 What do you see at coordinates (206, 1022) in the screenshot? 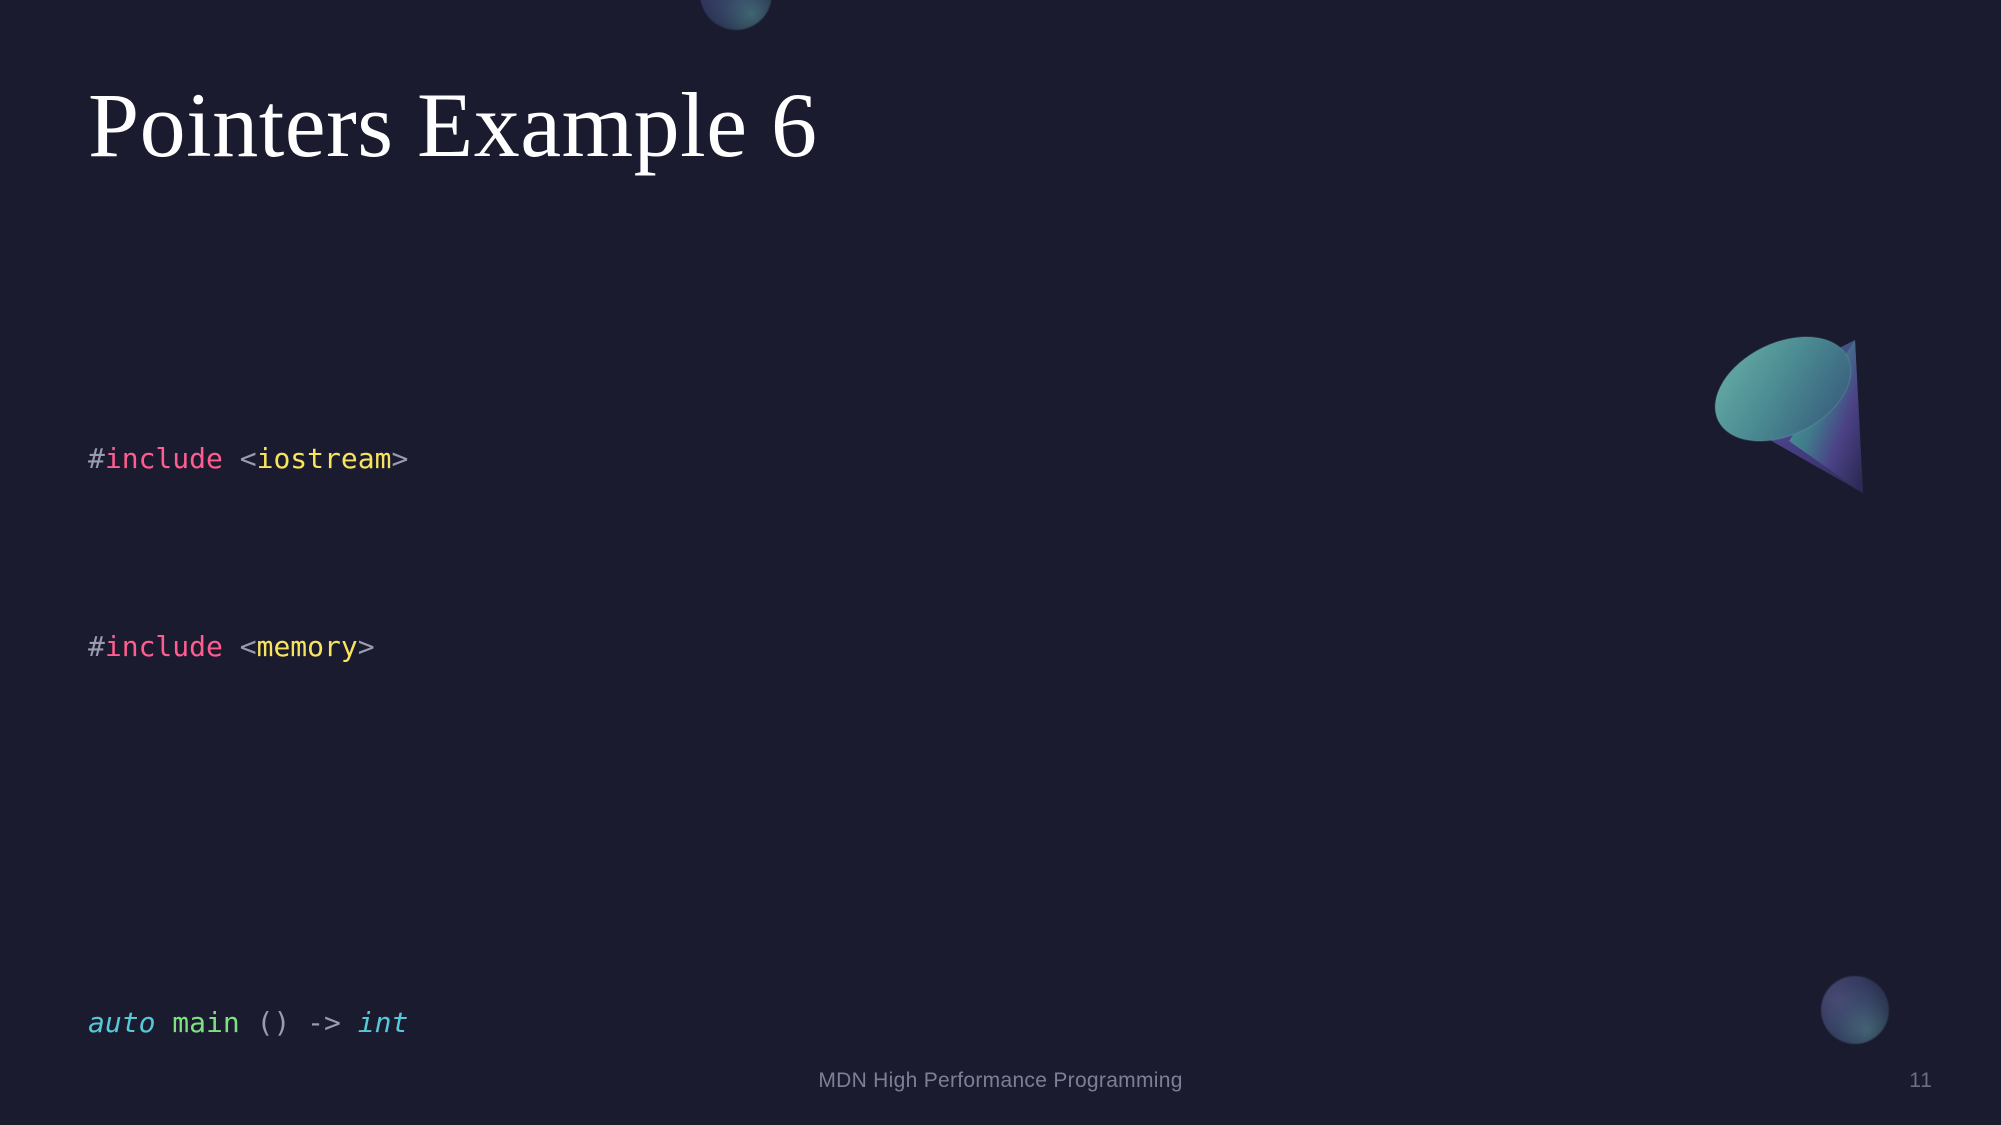
I see `main-function: main` at bounding box center [206, 1022].